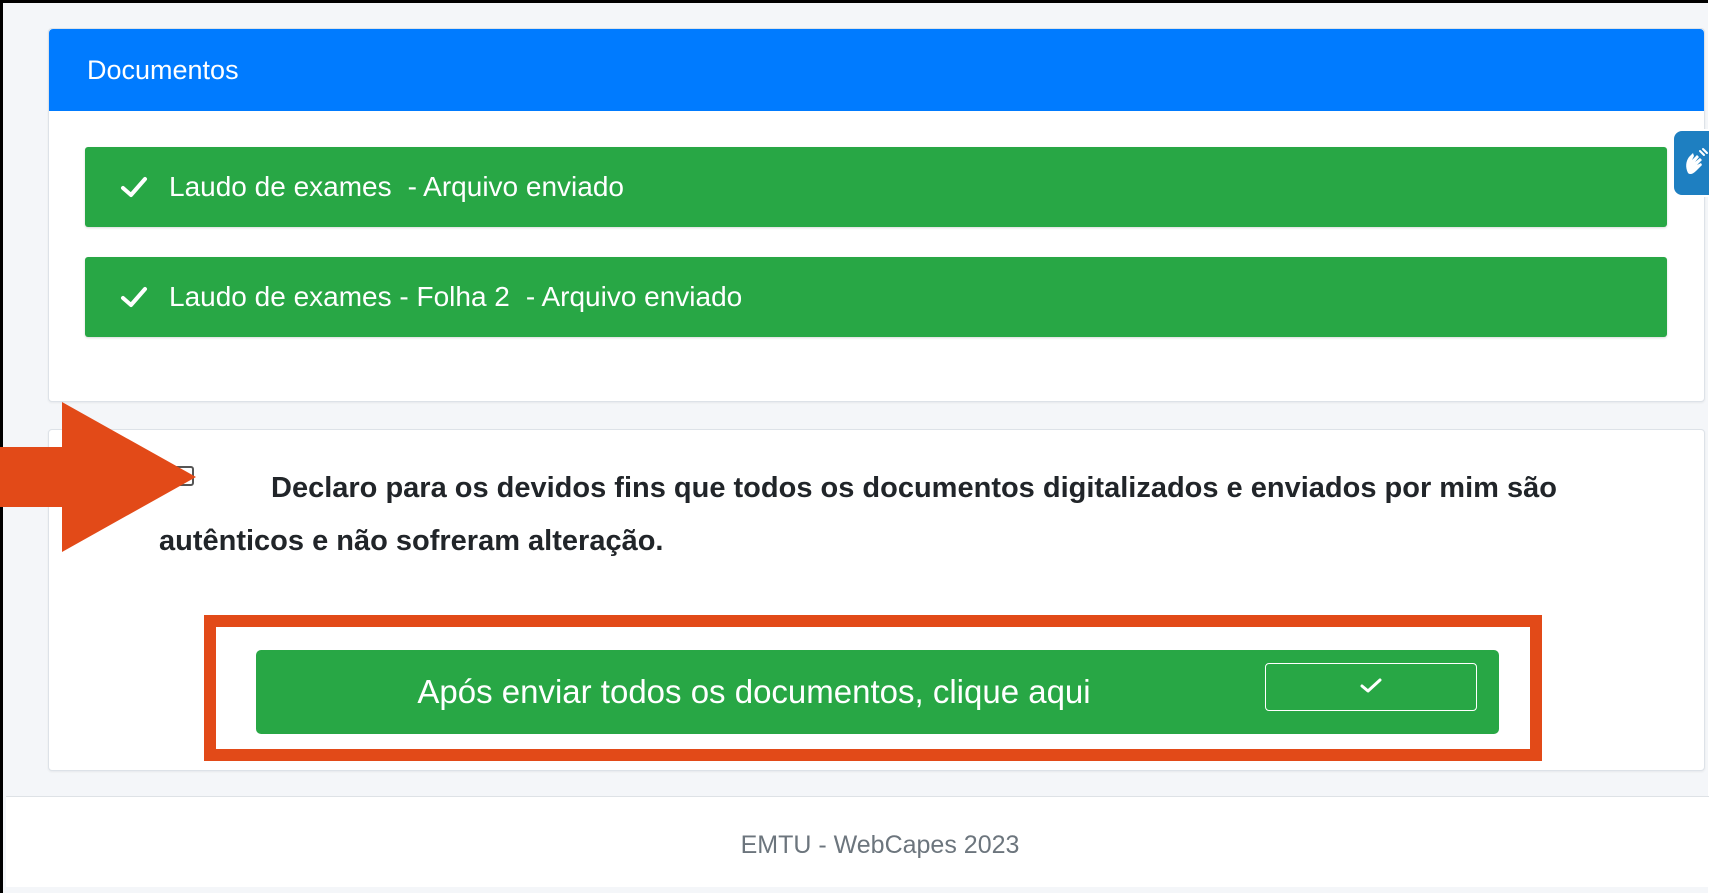 This screenshot has width=1709, height=893. Describe the element at coordinates (1690, 163) in the screenshot. I see `sign-language-hands-icon` at that location.